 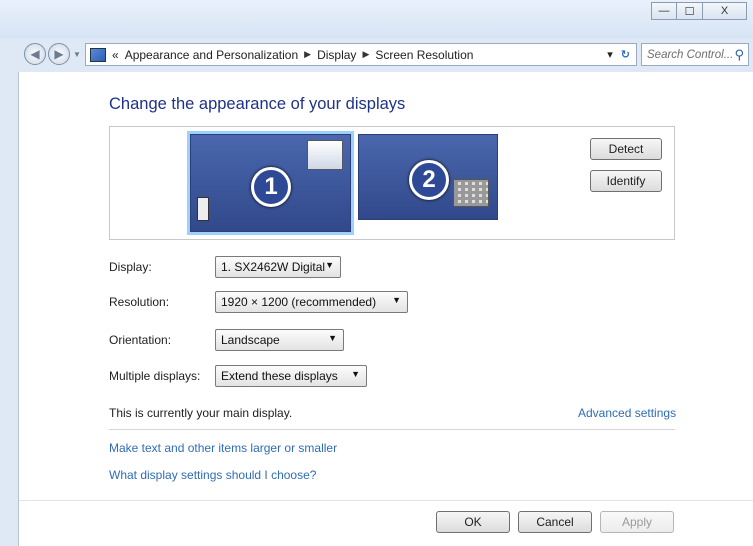 What do you see at coordinates (140, 340) in the screenshot?
I see `orientation-label: Orientation:` at bounding box center [140, 340].